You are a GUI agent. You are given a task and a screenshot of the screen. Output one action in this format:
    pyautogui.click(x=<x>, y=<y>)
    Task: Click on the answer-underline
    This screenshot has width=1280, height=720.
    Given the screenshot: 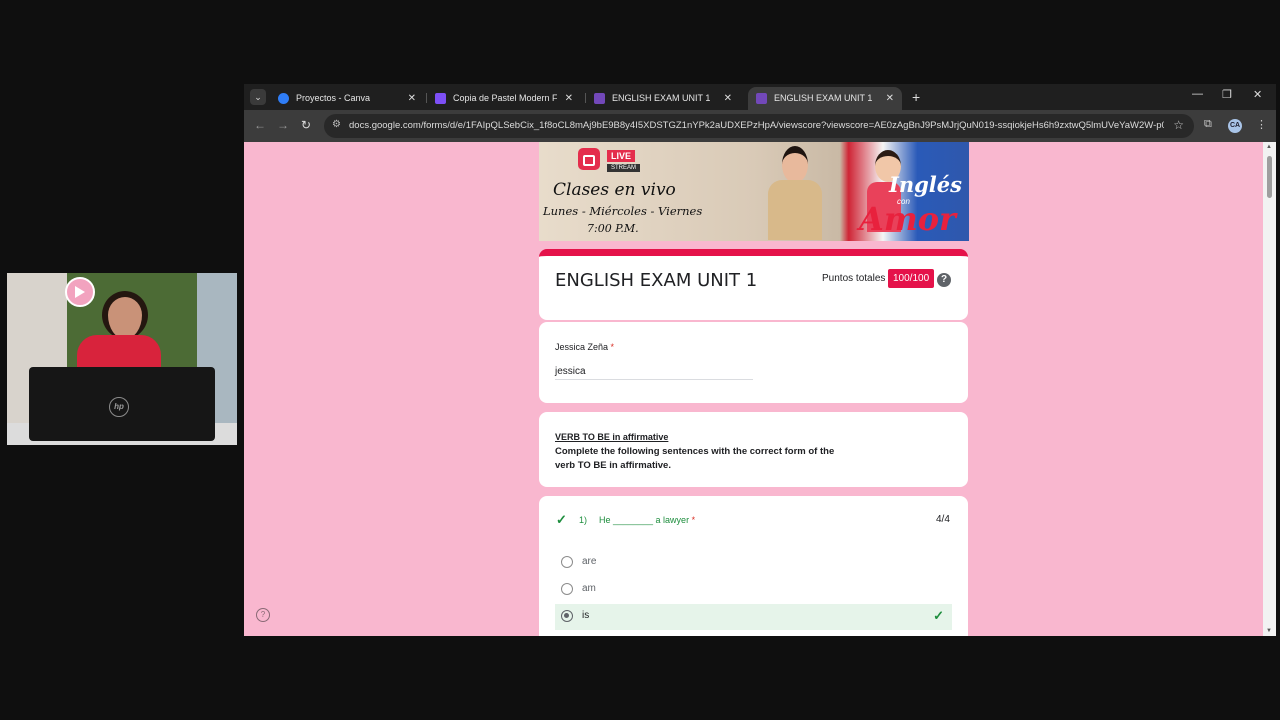 What is the action you would take?
    pyautogui.click(x=654, y=379)
    